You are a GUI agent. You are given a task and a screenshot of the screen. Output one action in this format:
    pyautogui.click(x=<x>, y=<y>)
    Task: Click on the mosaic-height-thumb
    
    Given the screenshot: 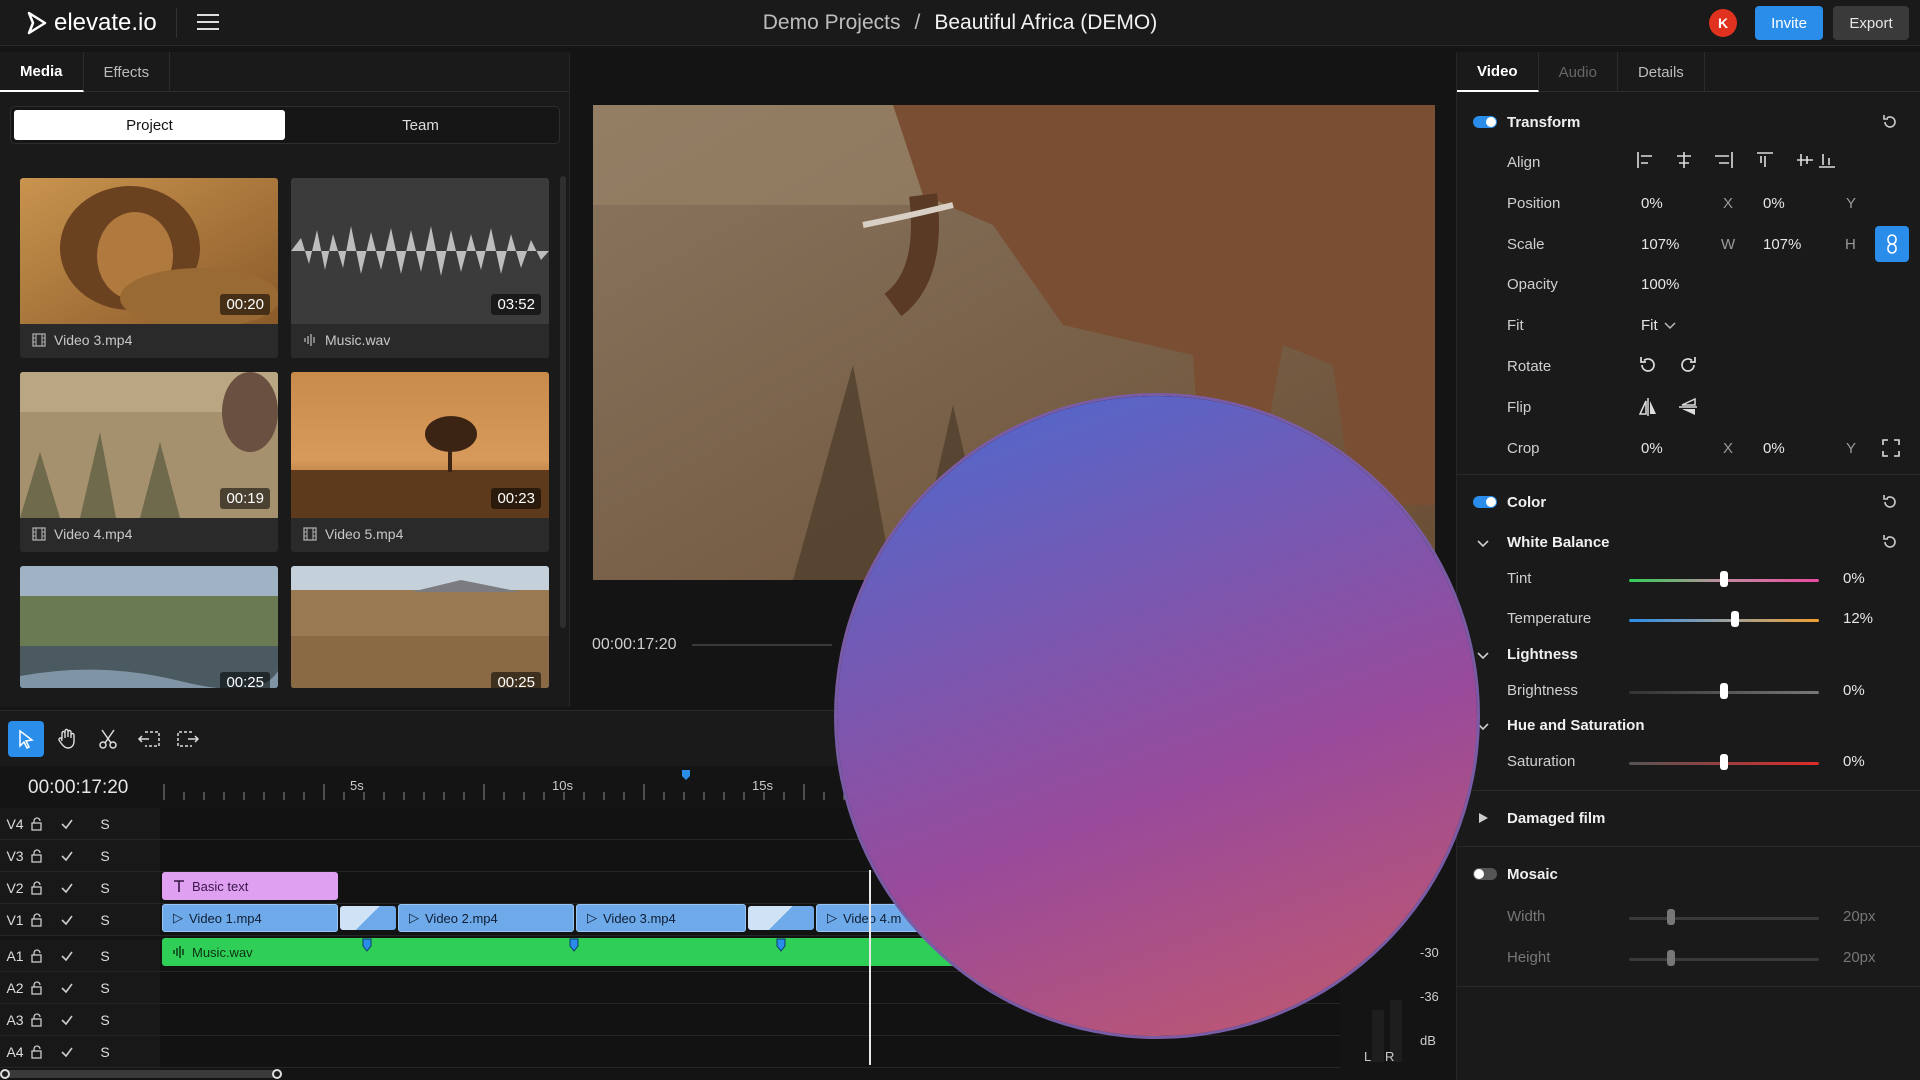 What is the action you would take?
    pyautogui.click(x=1671, y=958)
    